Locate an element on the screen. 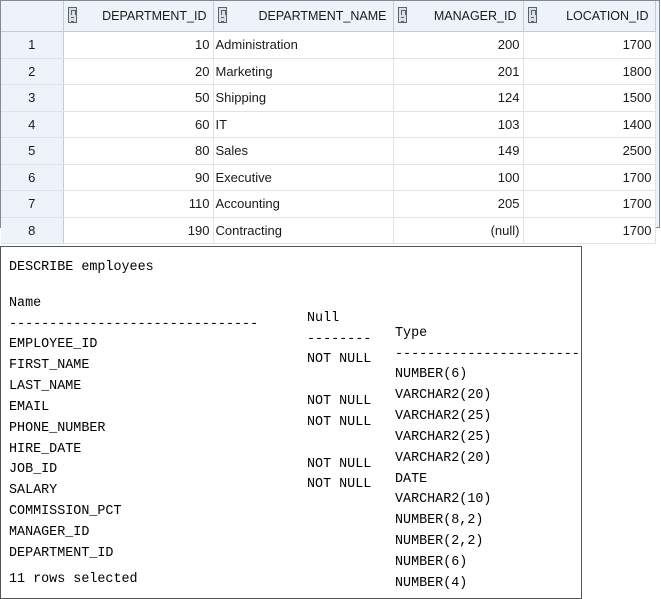 The height and width of the screenshot is (599, 661). row-number: 8 is located at coordinates (32, 230).